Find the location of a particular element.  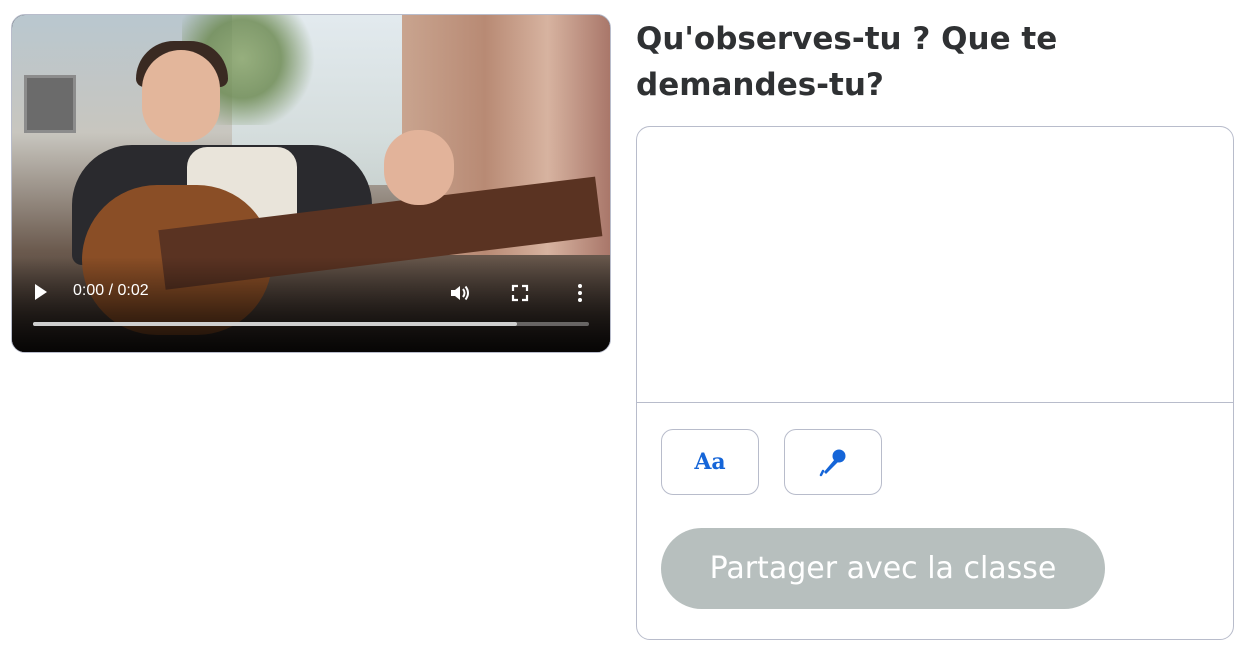

volume-button is located at coordinates (460, 293).